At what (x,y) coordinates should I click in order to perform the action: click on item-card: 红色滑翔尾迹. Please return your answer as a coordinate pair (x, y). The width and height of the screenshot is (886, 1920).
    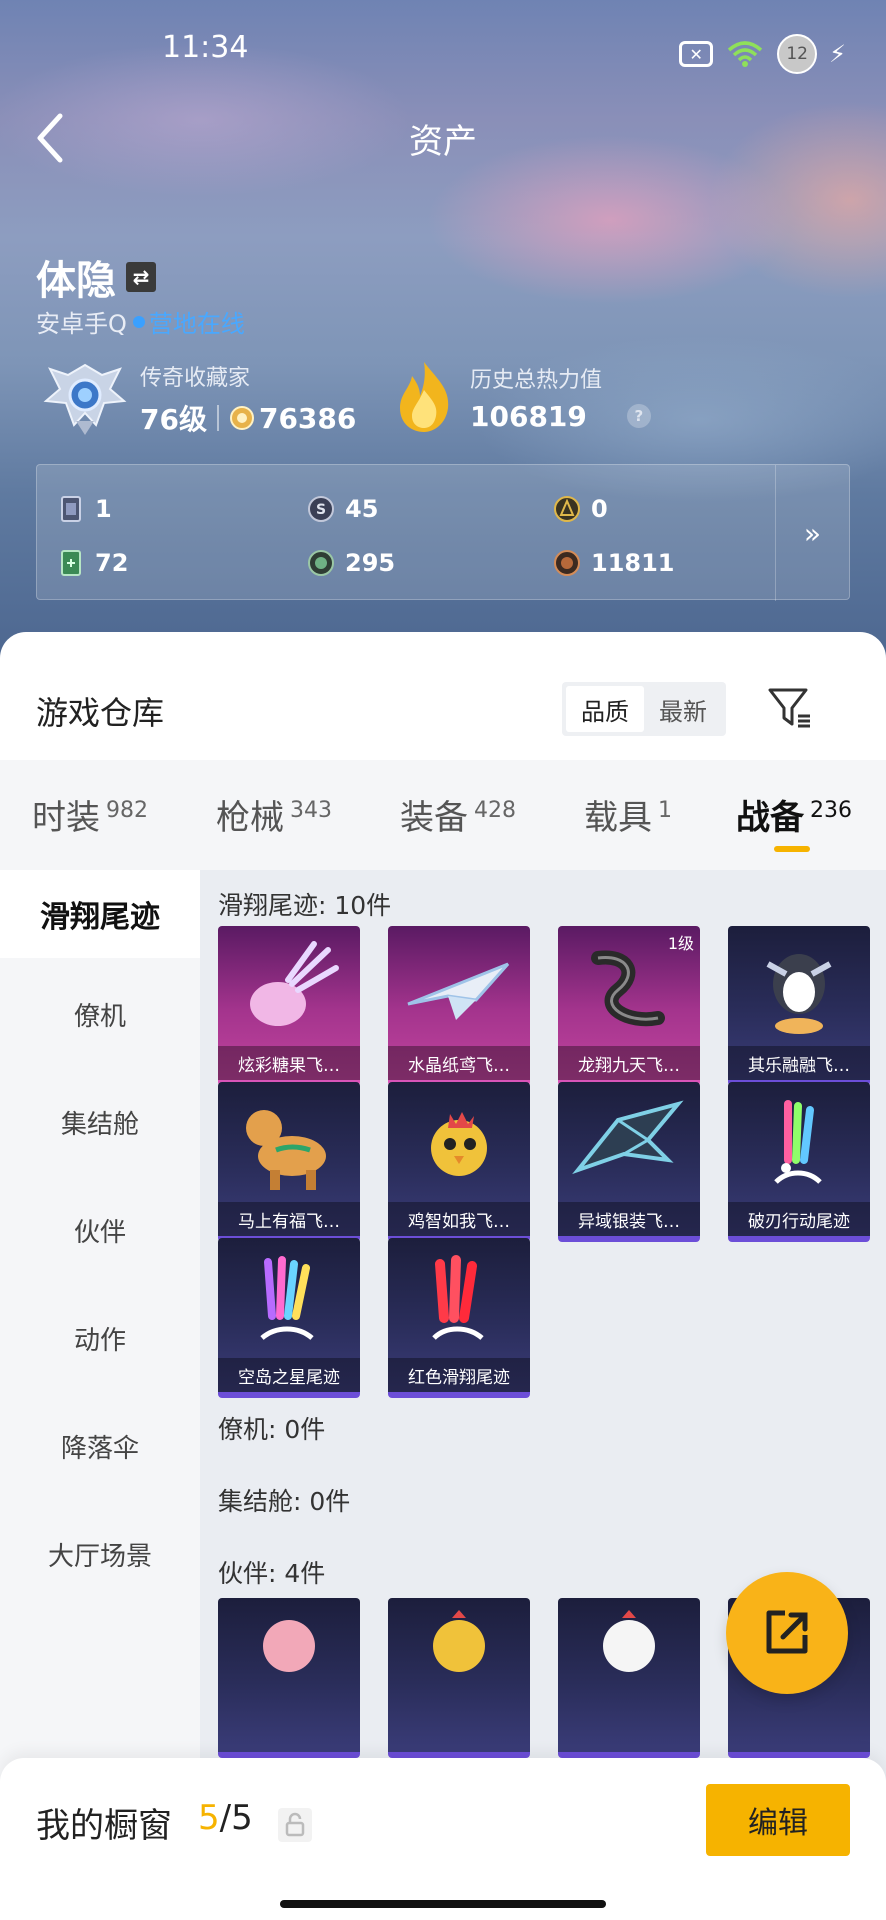
    Looking at the image, I should click on (459, 1318).